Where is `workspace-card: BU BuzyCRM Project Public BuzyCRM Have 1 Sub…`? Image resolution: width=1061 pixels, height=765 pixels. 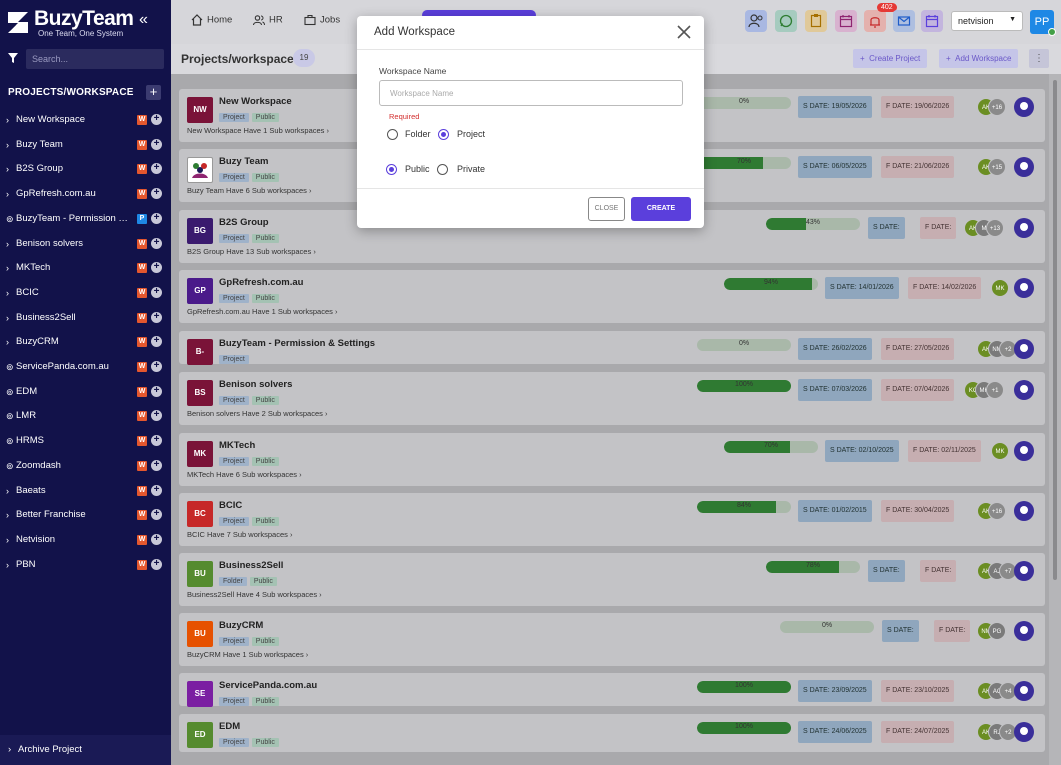
workspace-card: BU BuzyCRM Project Public BuzyCRM Have 1 Sub… is located at coordinates (612, 639).